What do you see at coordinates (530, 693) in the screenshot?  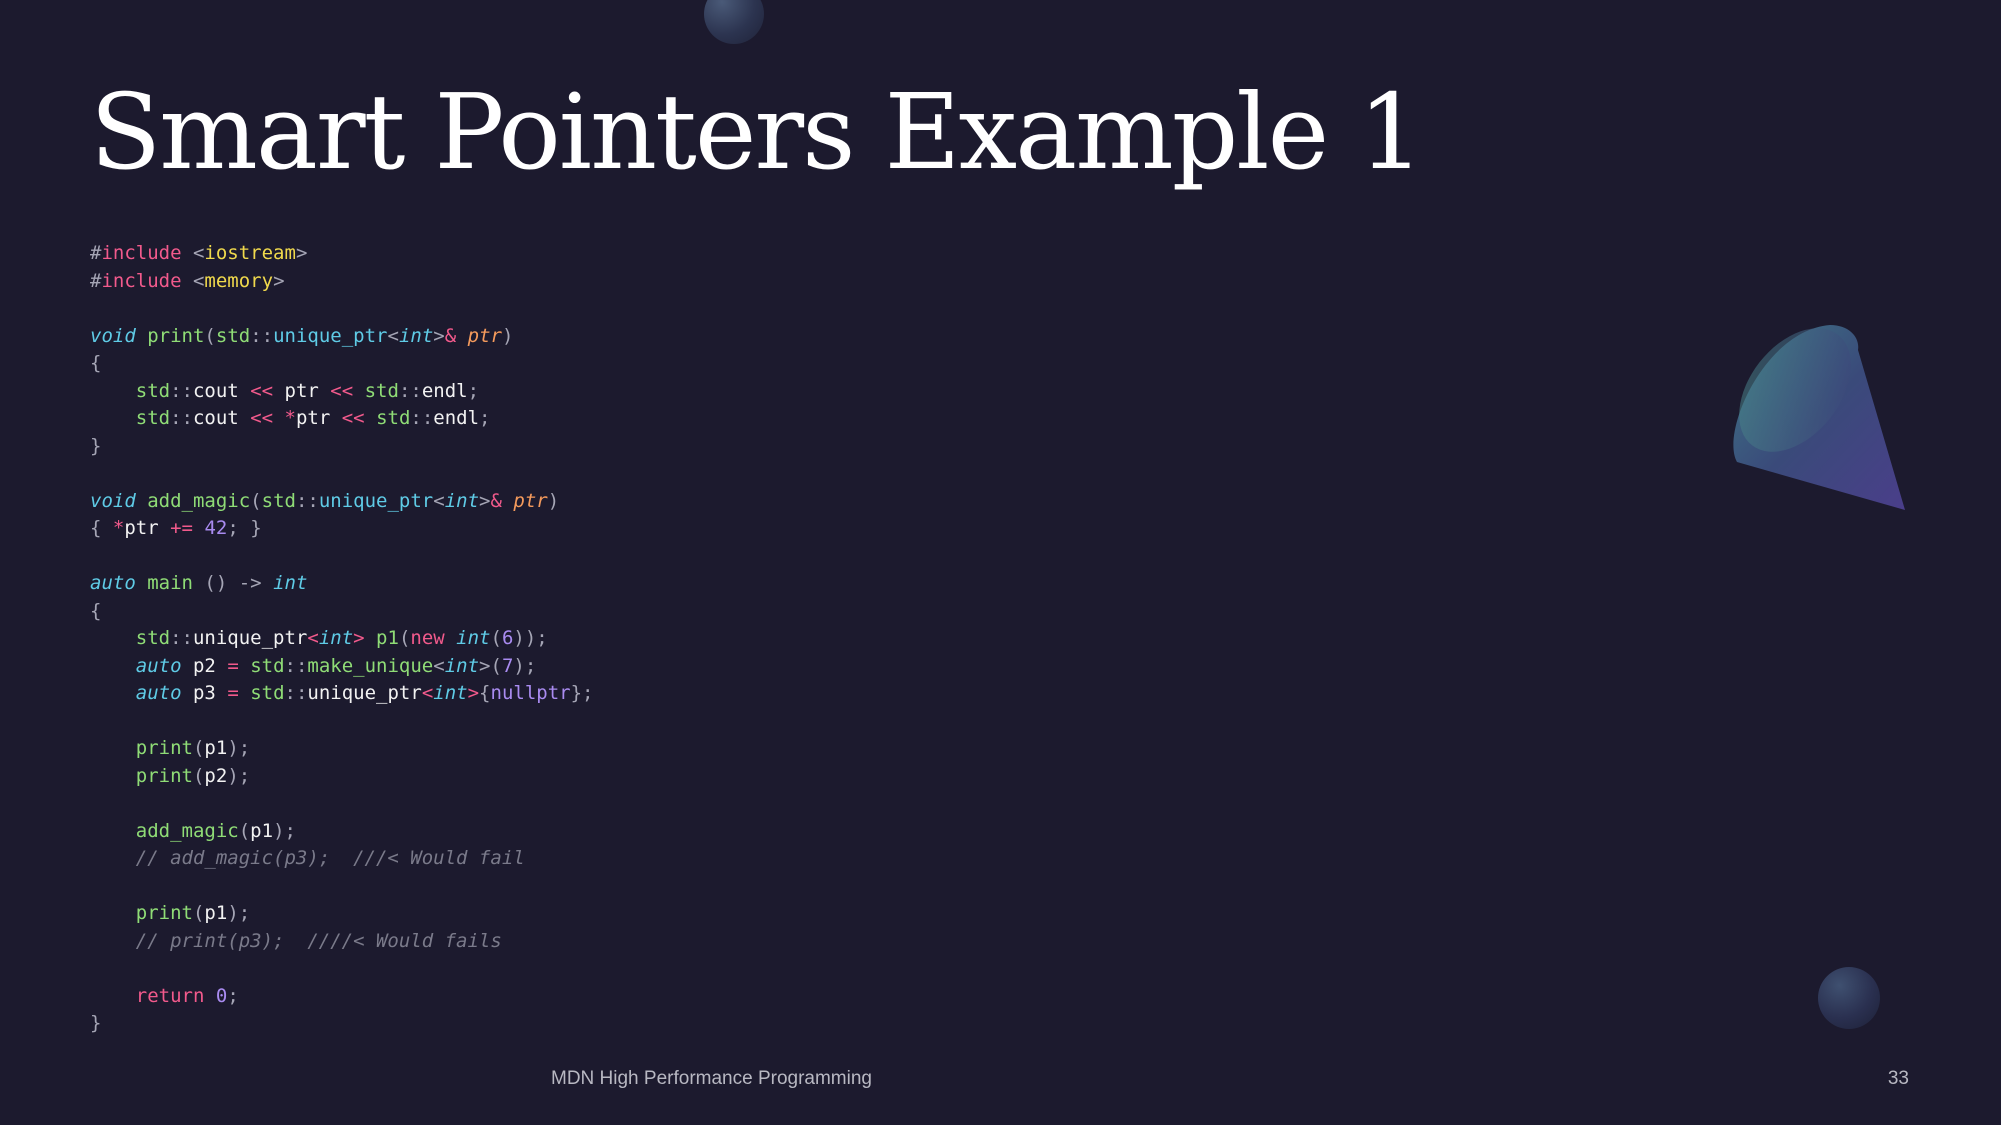 I see `code-token: nullptr` at bounding box center [530, 693].